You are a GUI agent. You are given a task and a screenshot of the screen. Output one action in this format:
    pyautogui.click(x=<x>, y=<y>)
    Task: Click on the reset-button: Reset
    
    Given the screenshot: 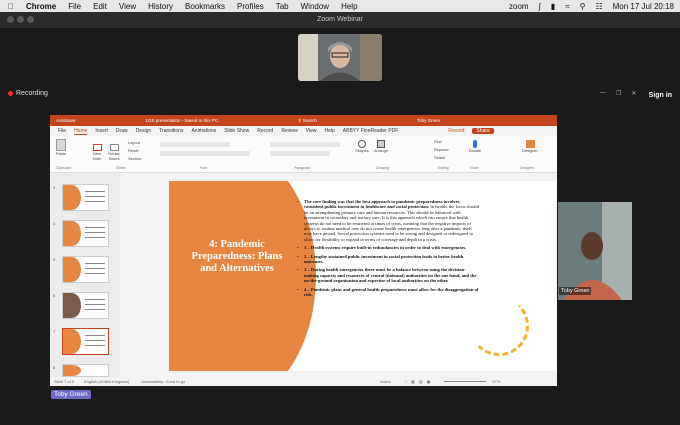 What is the action you would take?
    pyautogui.click(x=133, y=150)
    